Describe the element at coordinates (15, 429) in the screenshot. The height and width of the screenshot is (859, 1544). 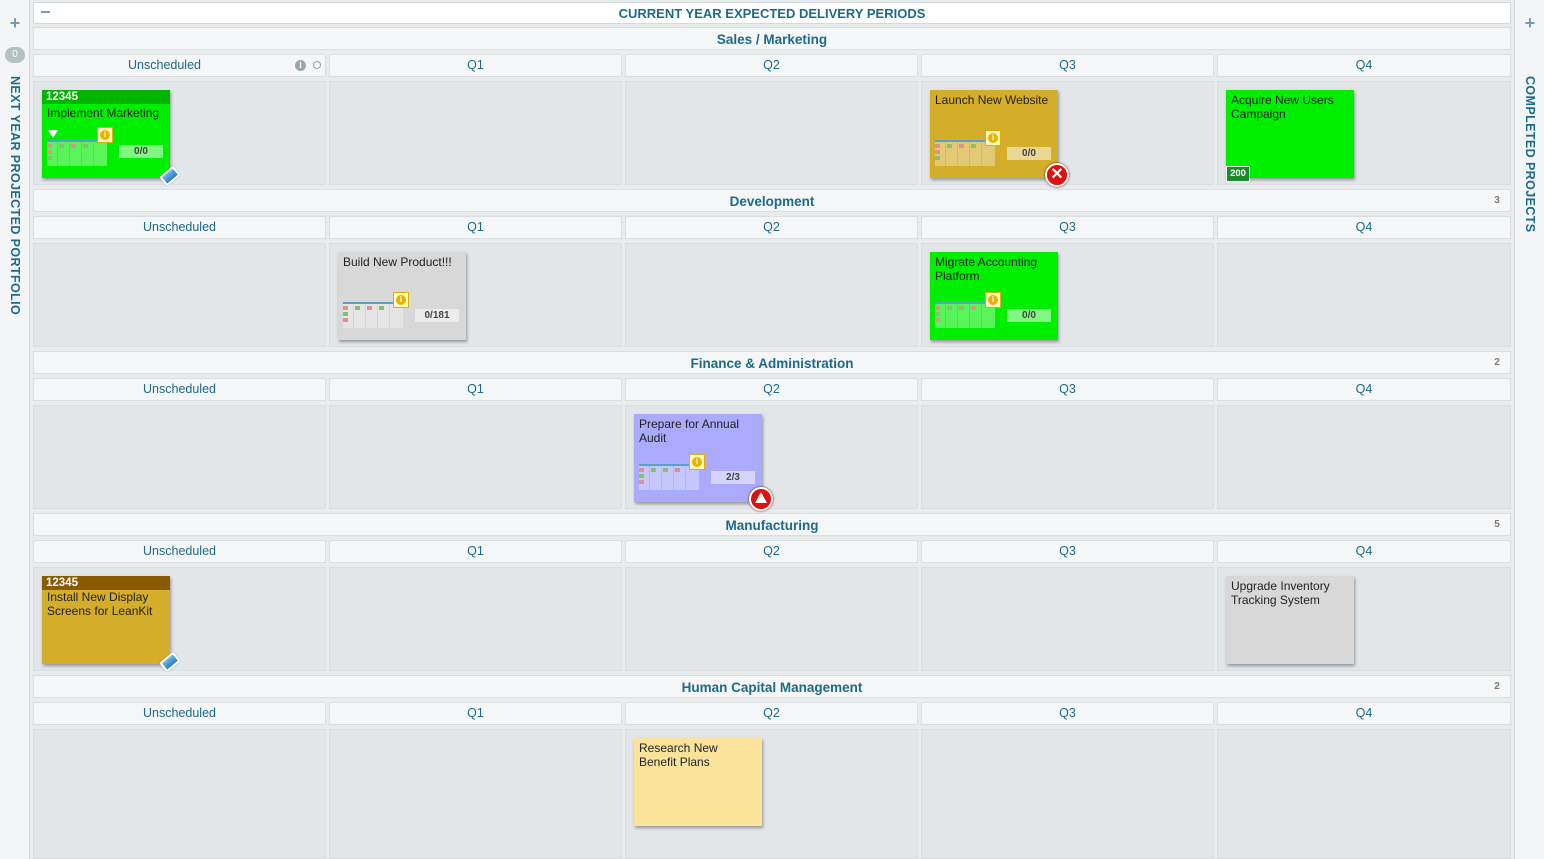
I see `next-year-panel: + 0 NEXT YEAR PROJECTED PORTFOLIO` at that location.